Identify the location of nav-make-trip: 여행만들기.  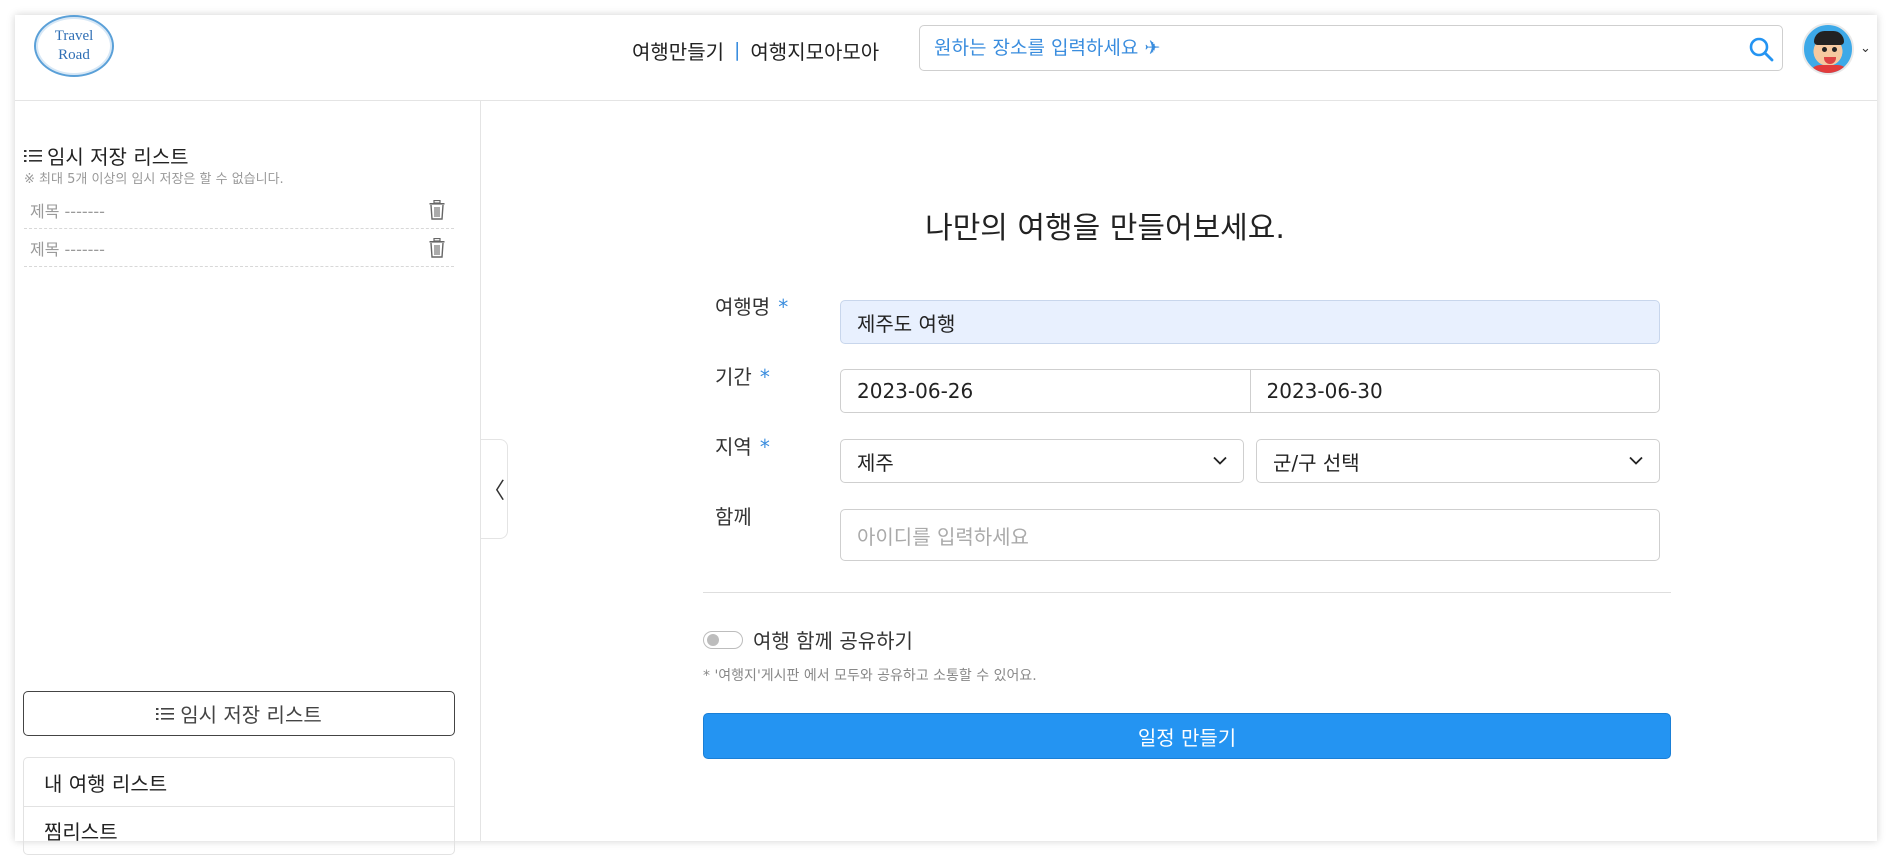
(678, 50).